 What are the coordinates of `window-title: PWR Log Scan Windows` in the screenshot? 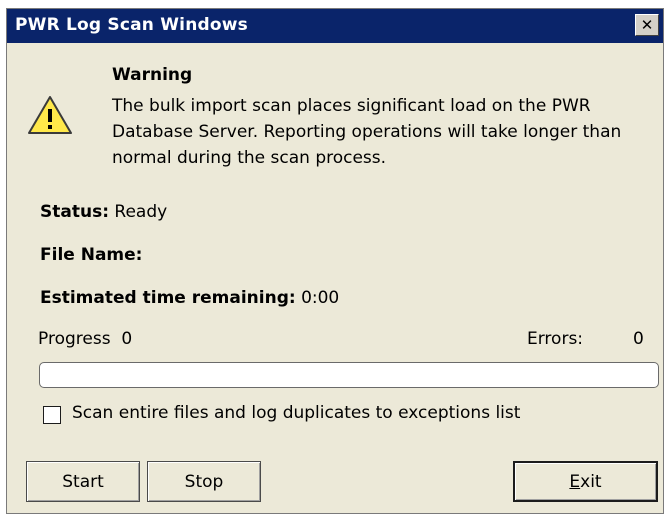 It's located at (131, 25).